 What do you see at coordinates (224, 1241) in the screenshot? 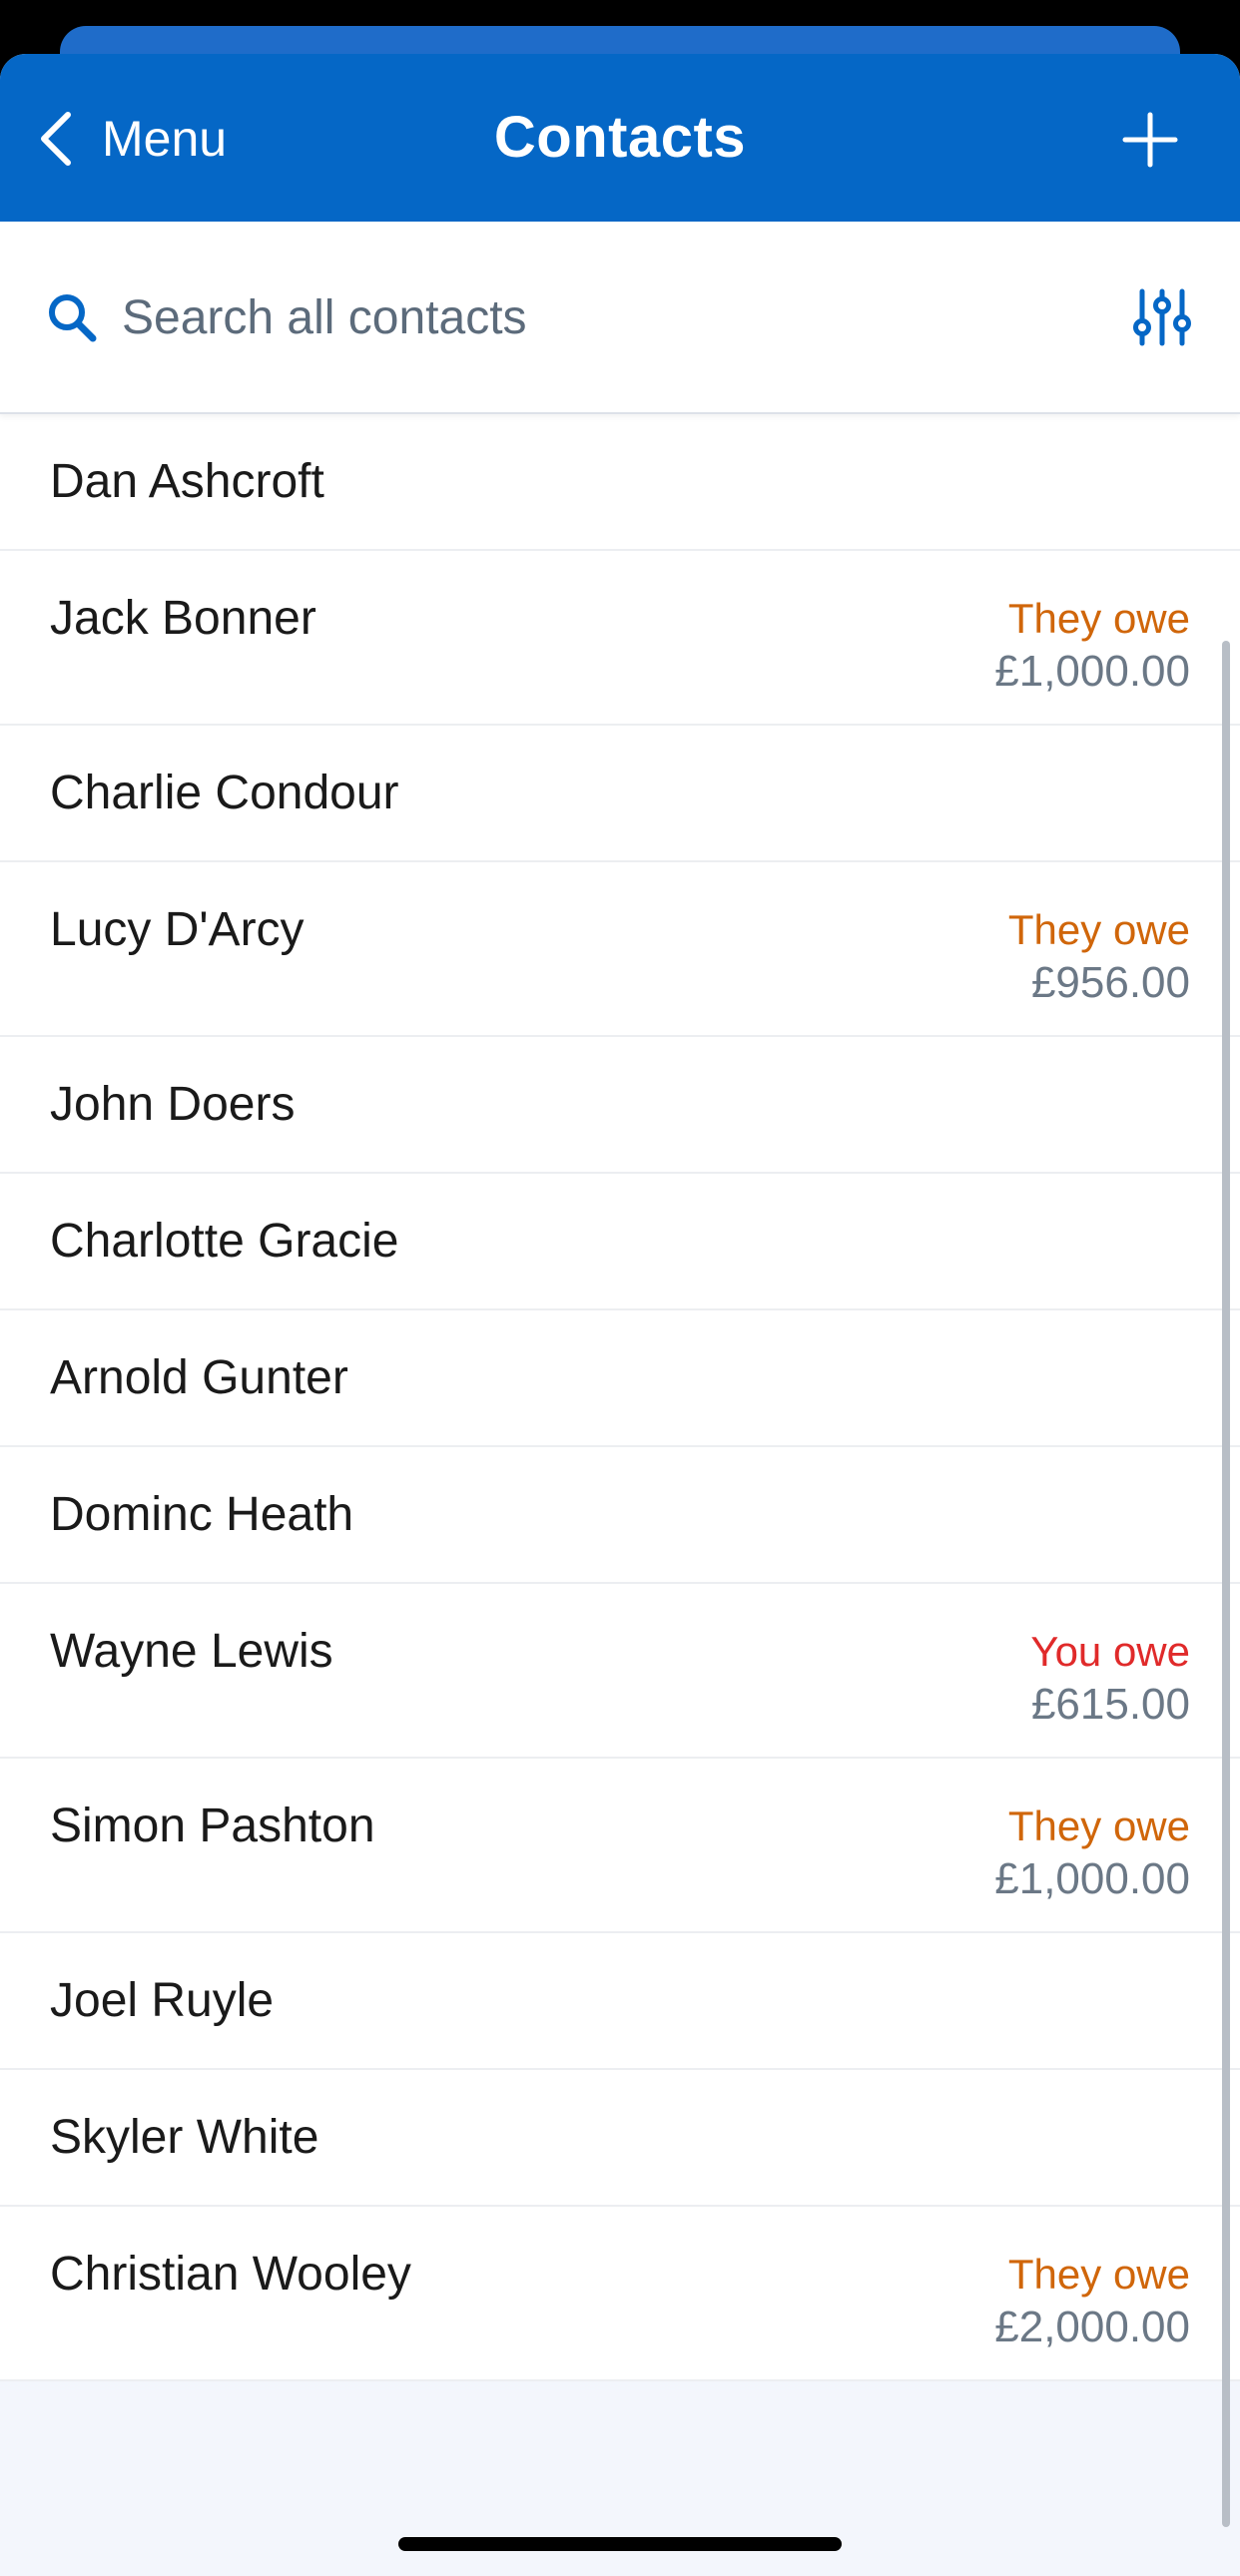
I see `contact-name: Charlotte Gracie` at bounding box center [224, 1241].